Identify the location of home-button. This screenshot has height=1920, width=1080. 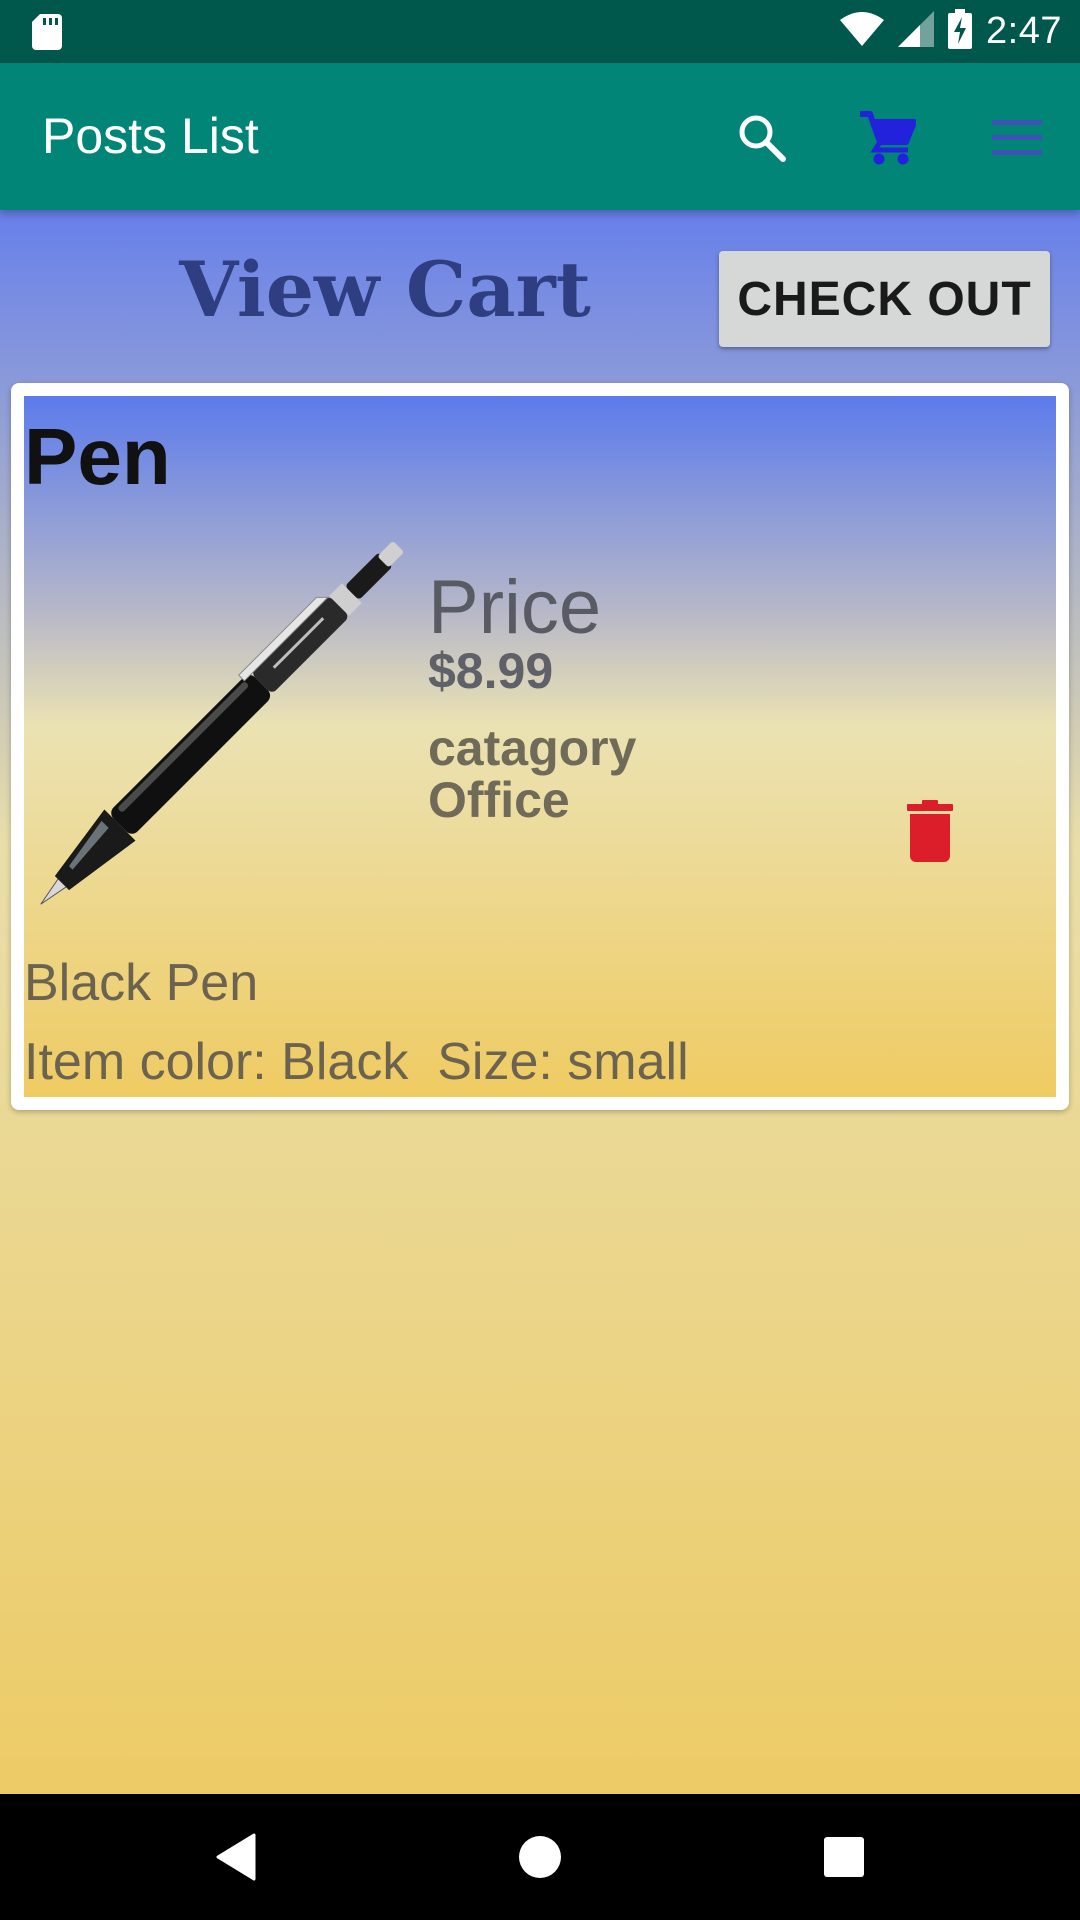
(540, 1857).